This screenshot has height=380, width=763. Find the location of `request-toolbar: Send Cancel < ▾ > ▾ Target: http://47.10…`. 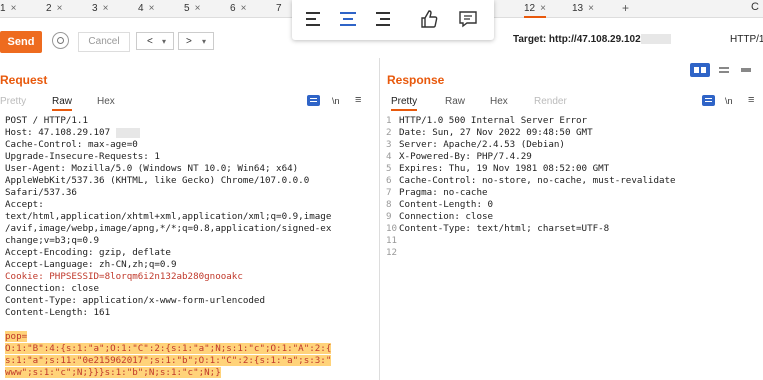

request-toolbar: Send Cancel < ▾ > ▾ Target: http://47.10… is located at coordinates (381, 41).